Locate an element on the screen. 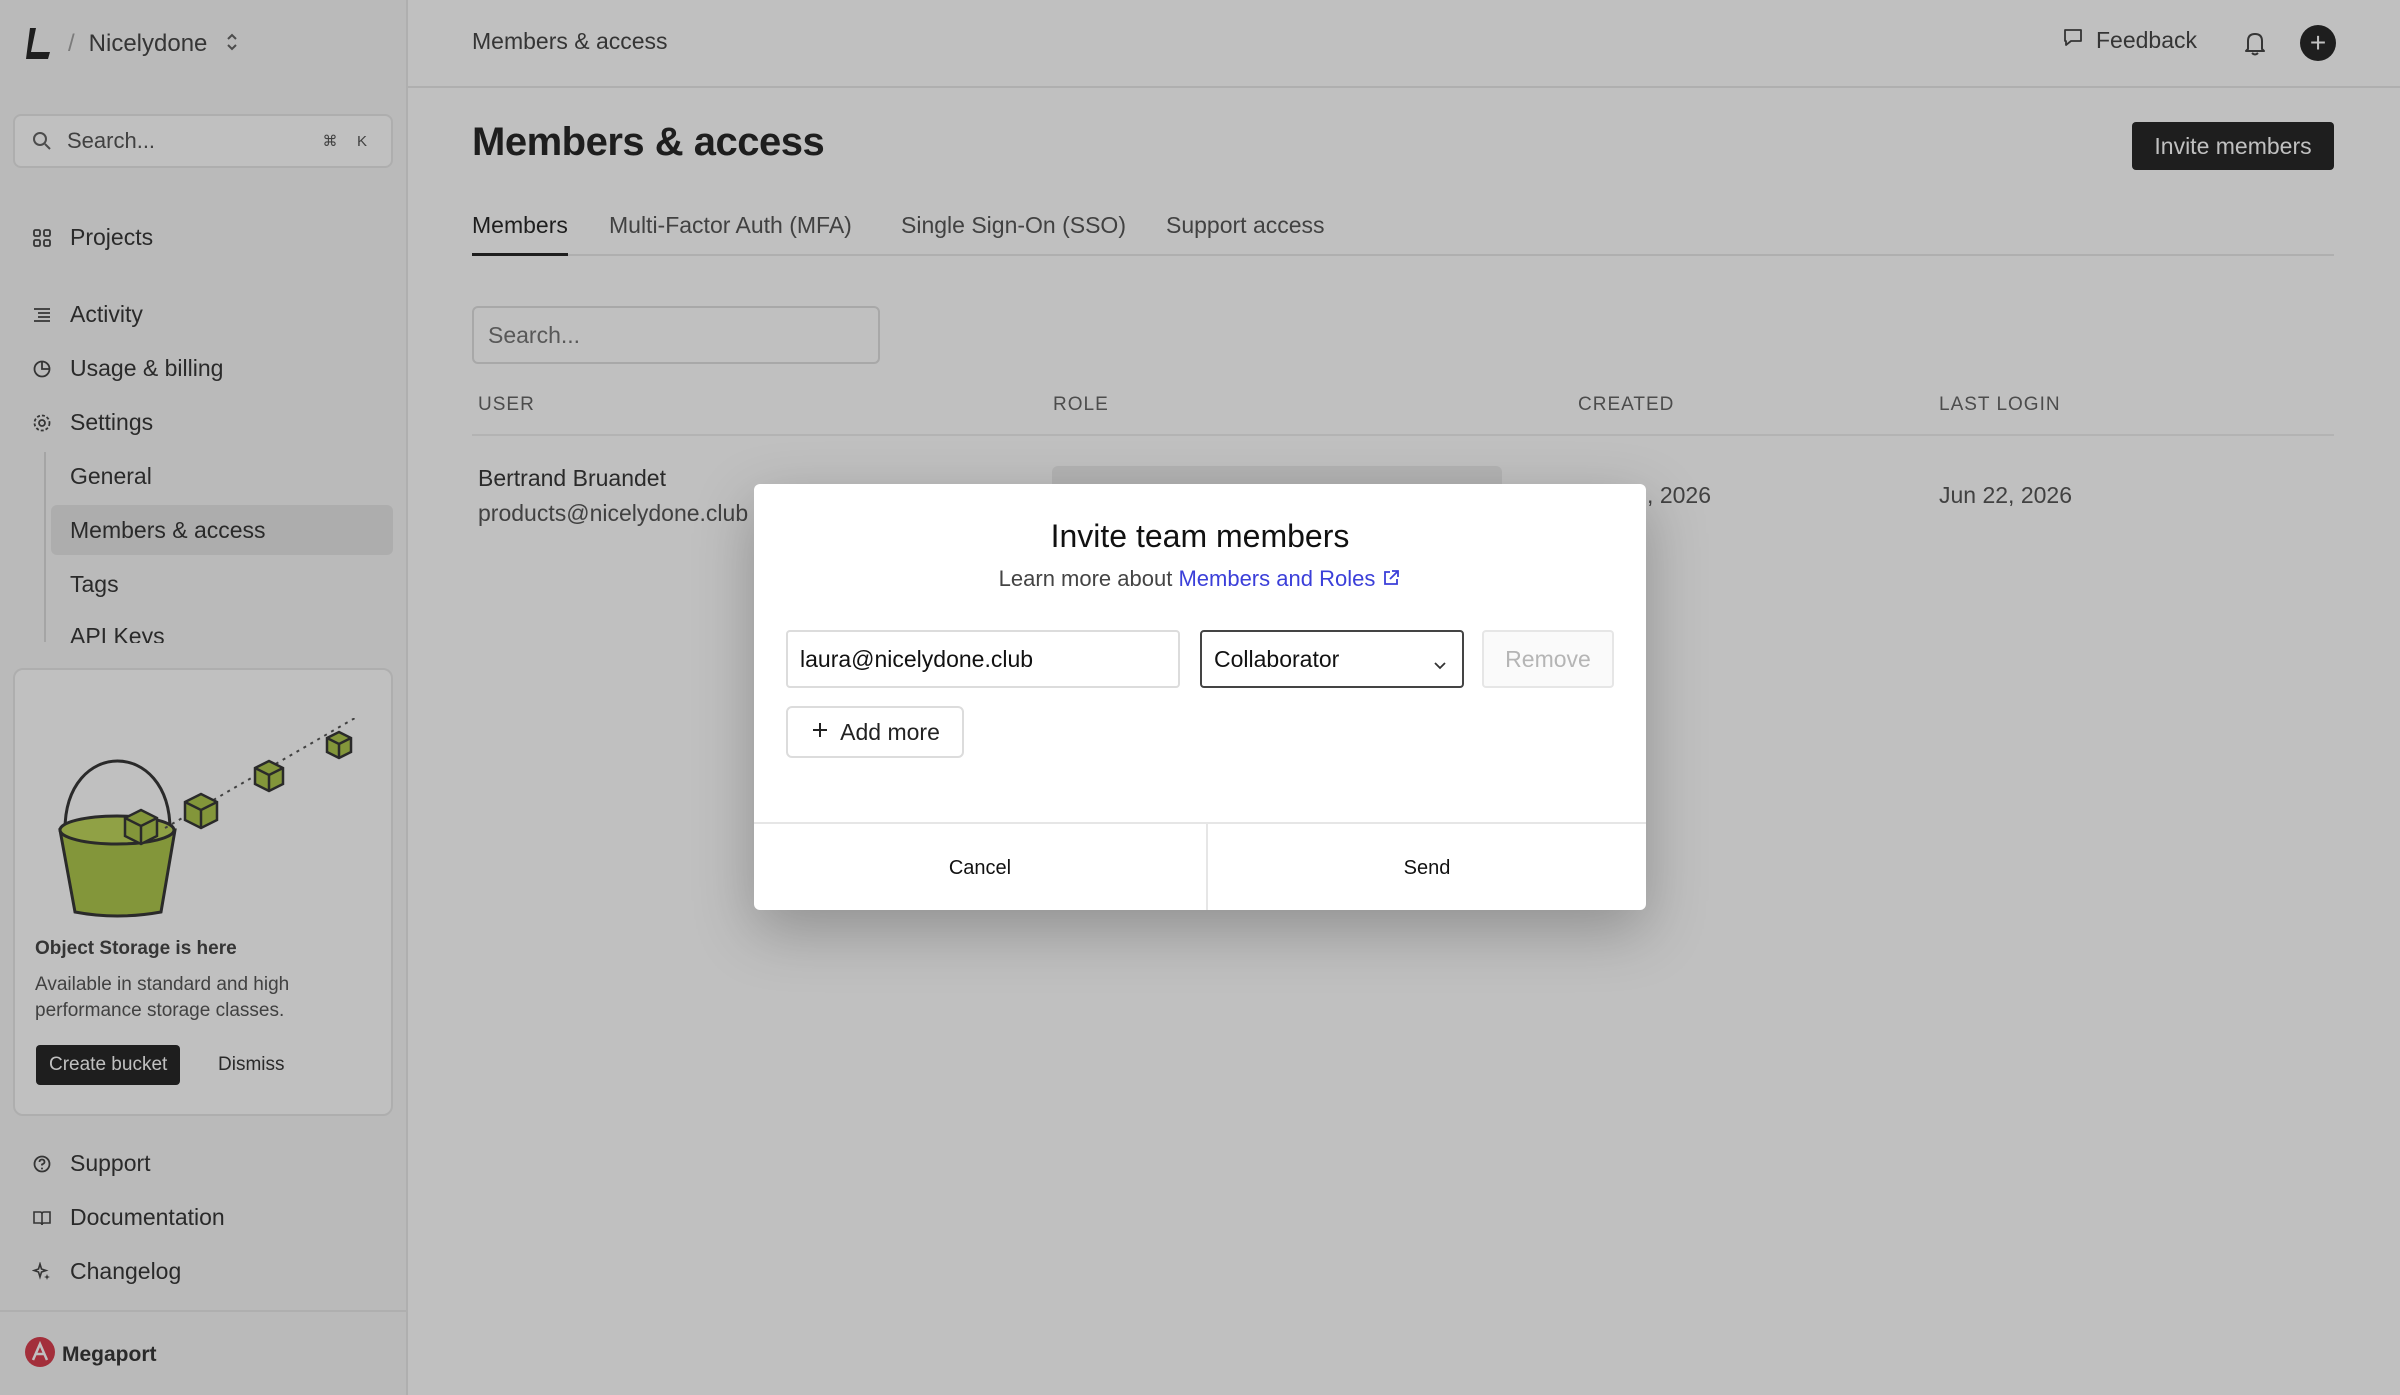  invite-role-select: Collaborator is located at coordinates (1332, 659).